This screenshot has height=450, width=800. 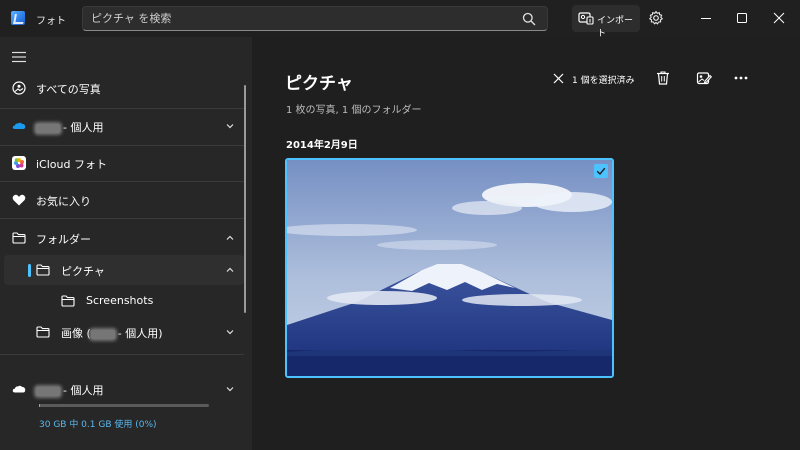 I want to click on maximize-icon, so click(x=742, y=18).